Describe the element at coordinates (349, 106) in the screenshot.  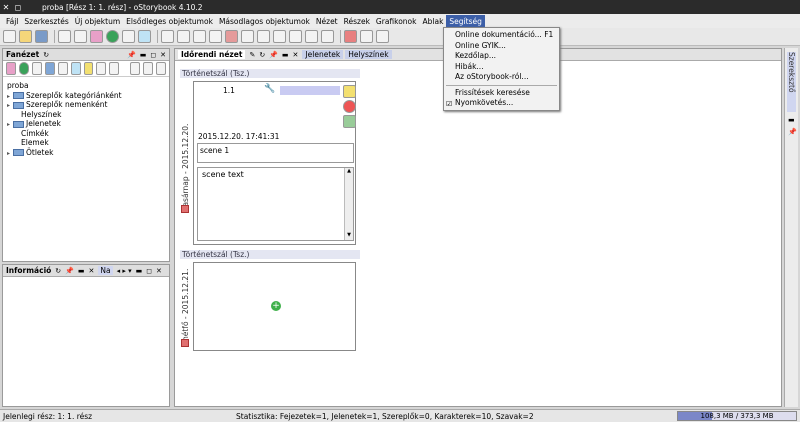
I see `delete-scene-icon` at that location.